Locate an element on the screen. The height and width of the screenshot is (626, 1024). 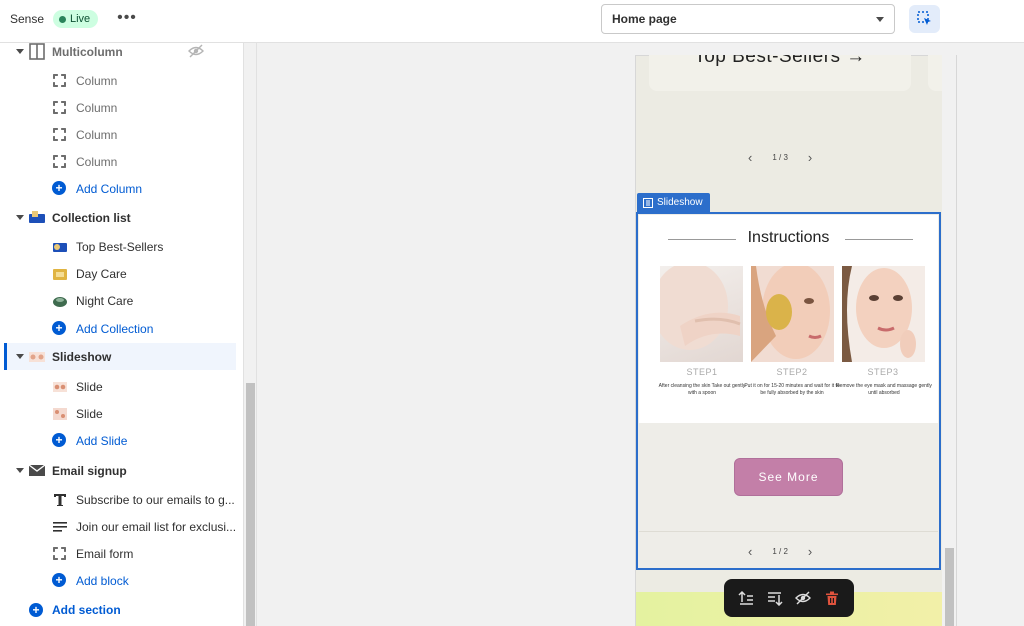
step1-image is located at coordinates (701, 314).